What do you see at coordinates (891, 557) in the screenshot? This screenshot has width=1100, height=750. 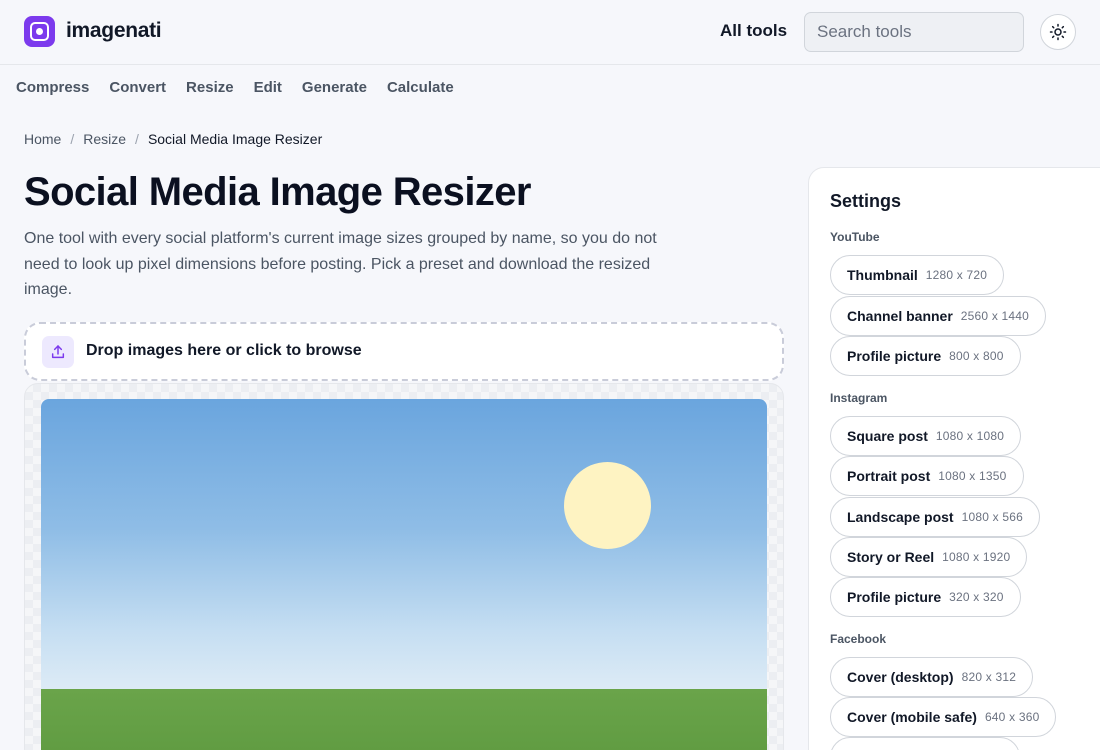 I see `preset-name: Story or Reel` at bounding box center [891, 557].